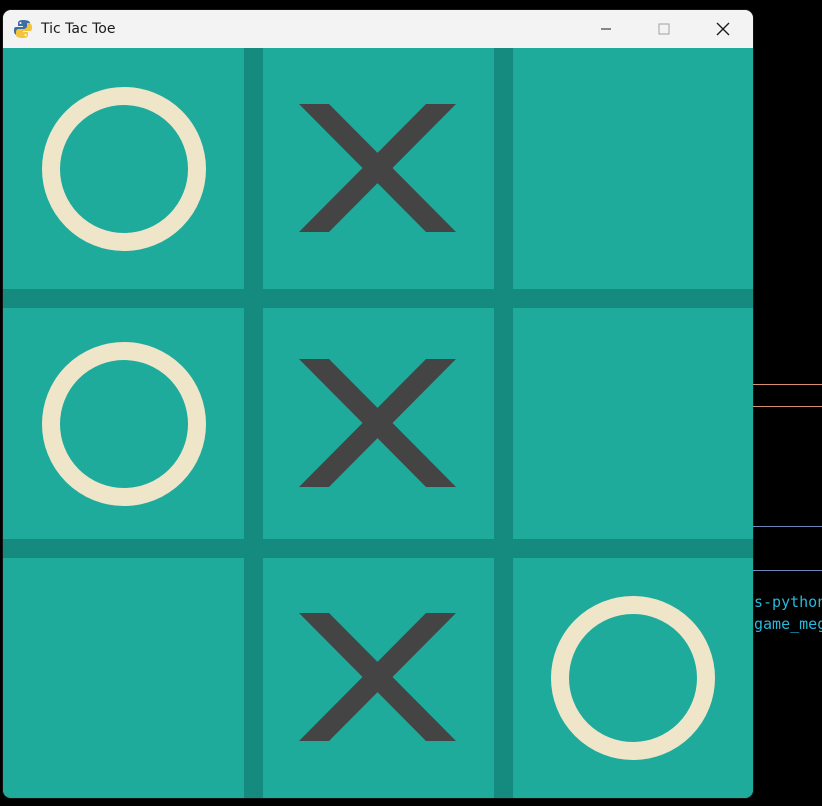 The width and height of the screenshot is (822, 806). What do you see at coordinates (633, 168) in the screenshot?
I see `board-cell-top-right` at bounding box center [633, 168].